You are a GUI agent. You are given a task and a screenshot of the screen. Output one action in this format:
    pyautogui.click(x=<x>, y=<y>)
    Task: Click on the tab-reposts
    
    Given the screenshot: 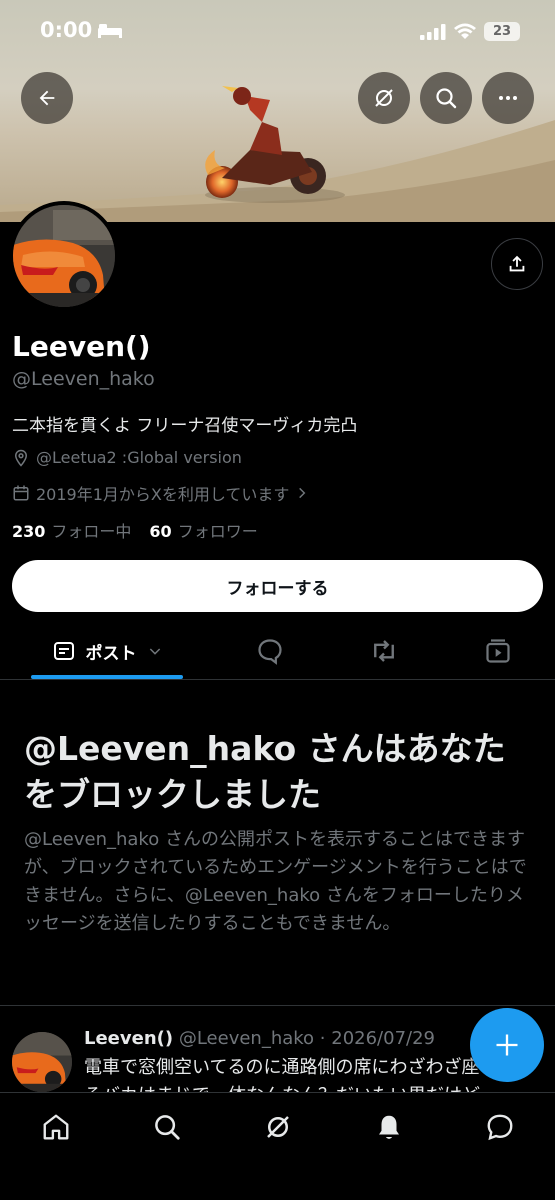 What is the action you would take?
    pyautogui.click(x=384, y=651)
    